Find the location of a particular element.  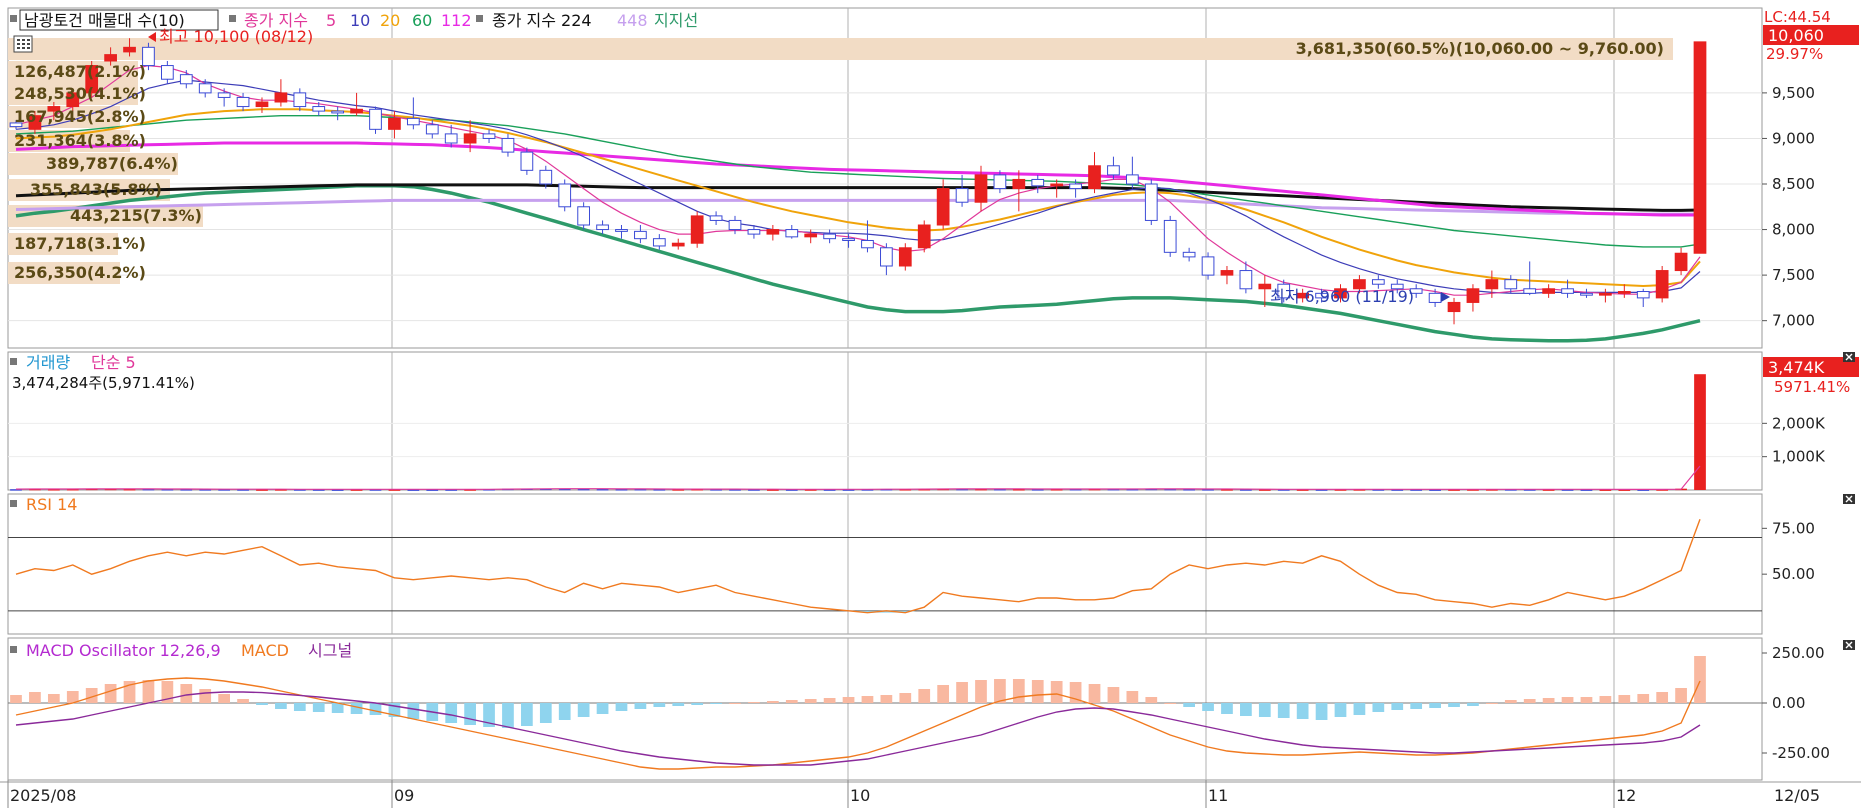

volume-profile-label: 389,787(6.4%) is located at coordinates (112, 163).